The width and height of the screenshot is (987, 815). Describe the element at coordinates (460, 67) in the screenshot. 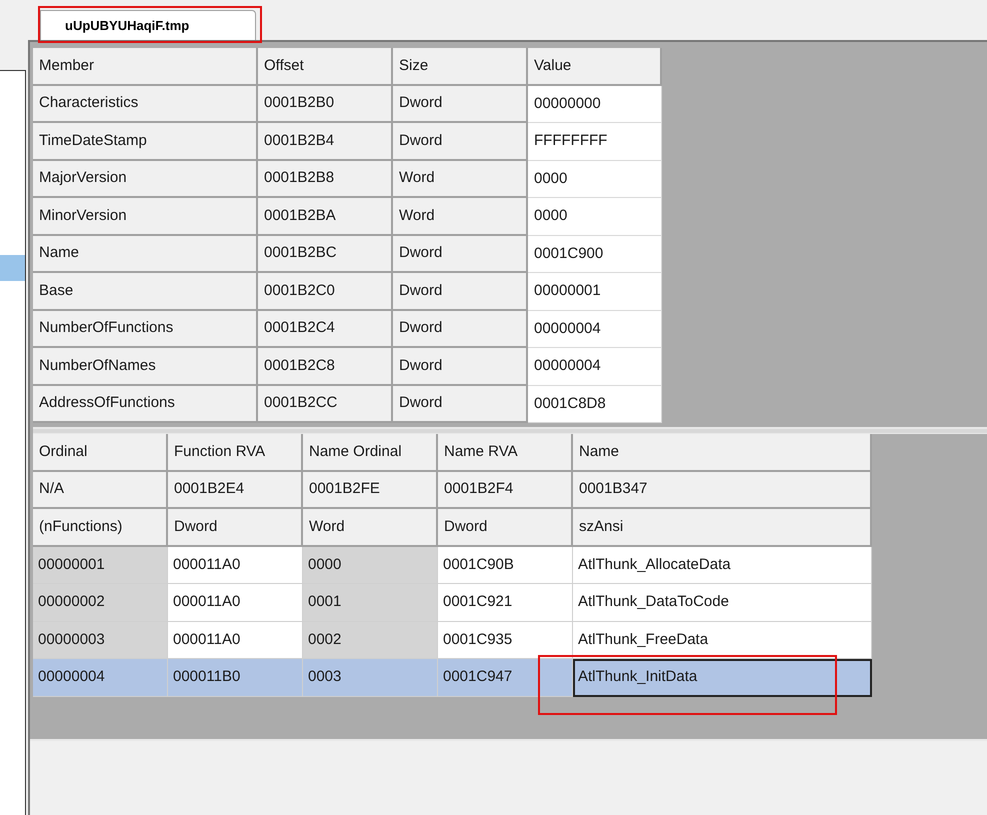

I see `column-header: Size` at that location.